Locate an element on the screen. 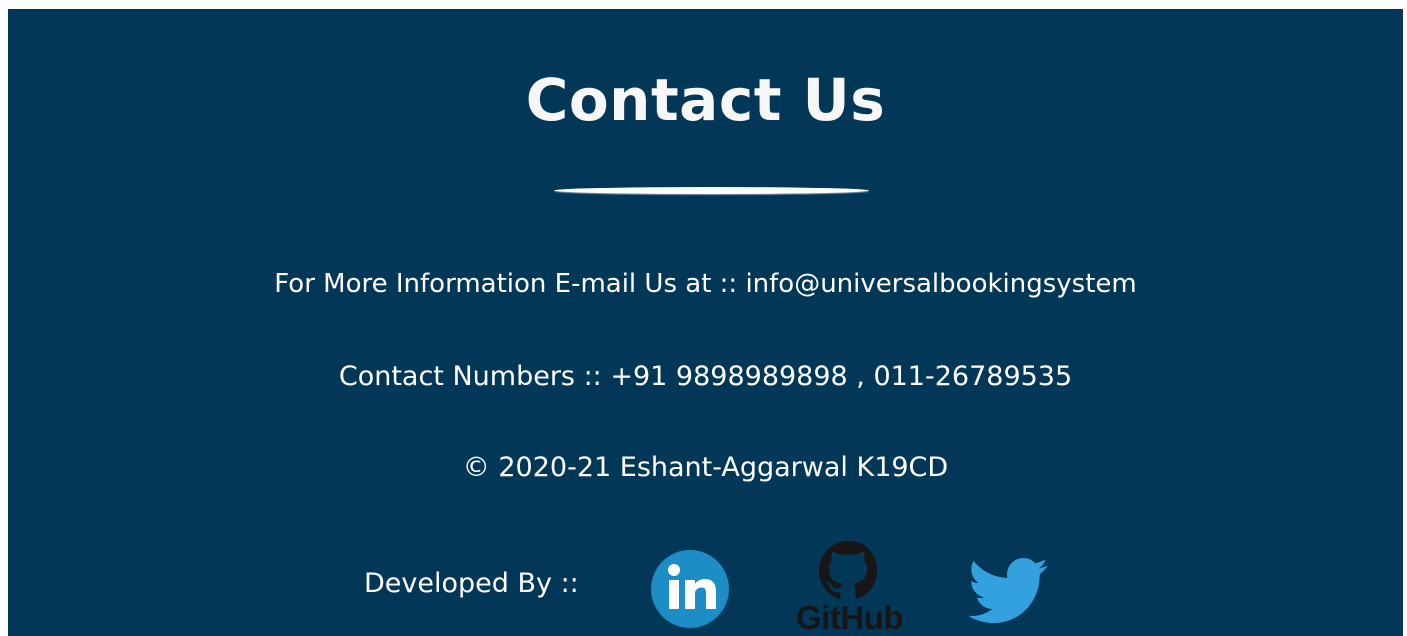 The image size is (1407, 636). copyright-text: © 2020-21 Eshant-Aggarwal K19CD is located at coordinates (705, 467).